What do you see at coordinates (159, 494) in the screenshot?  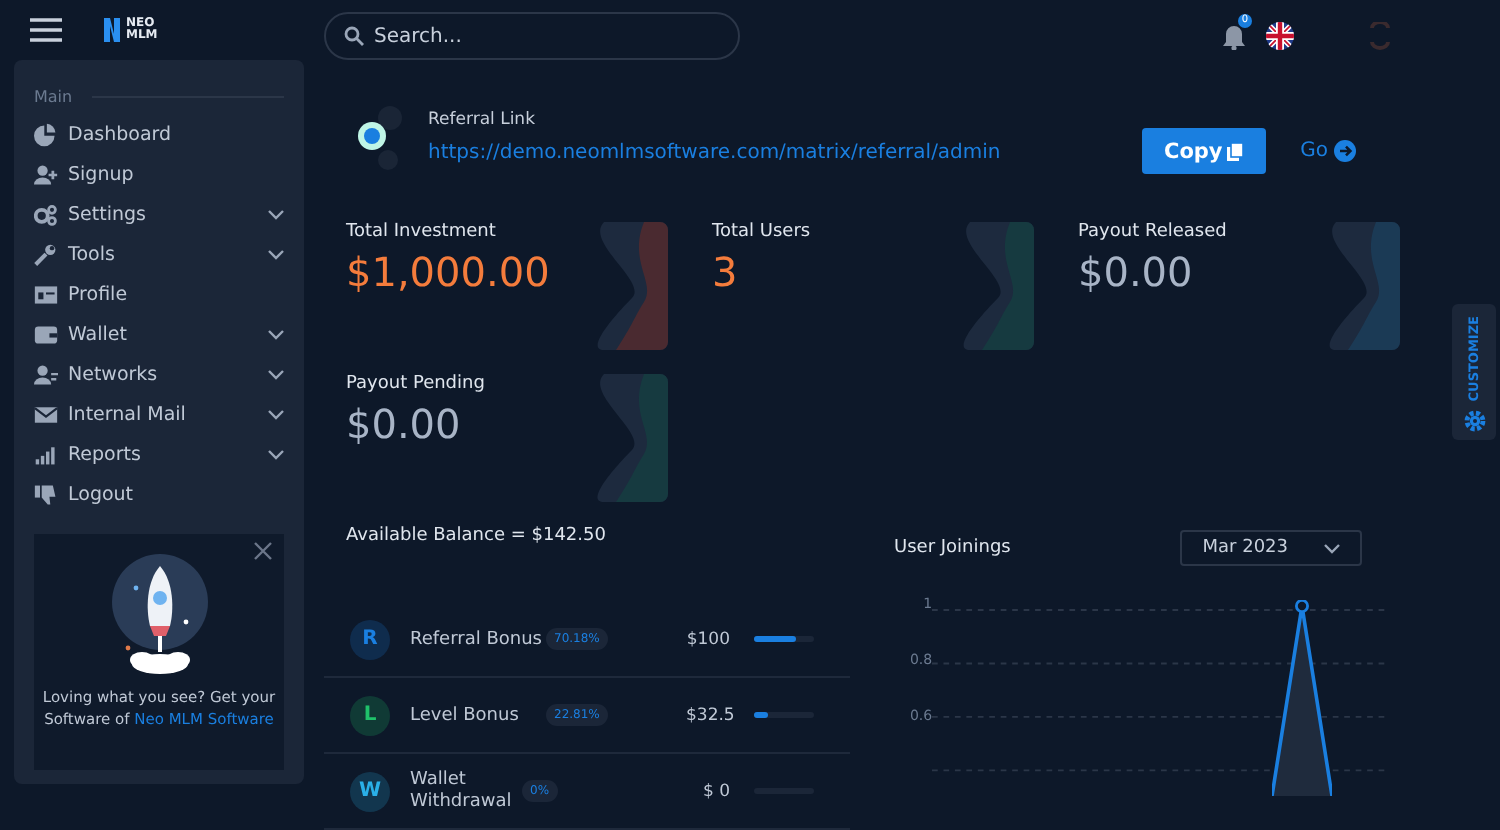 I see `nav-item: Logout` at bounding box center [159, 494].